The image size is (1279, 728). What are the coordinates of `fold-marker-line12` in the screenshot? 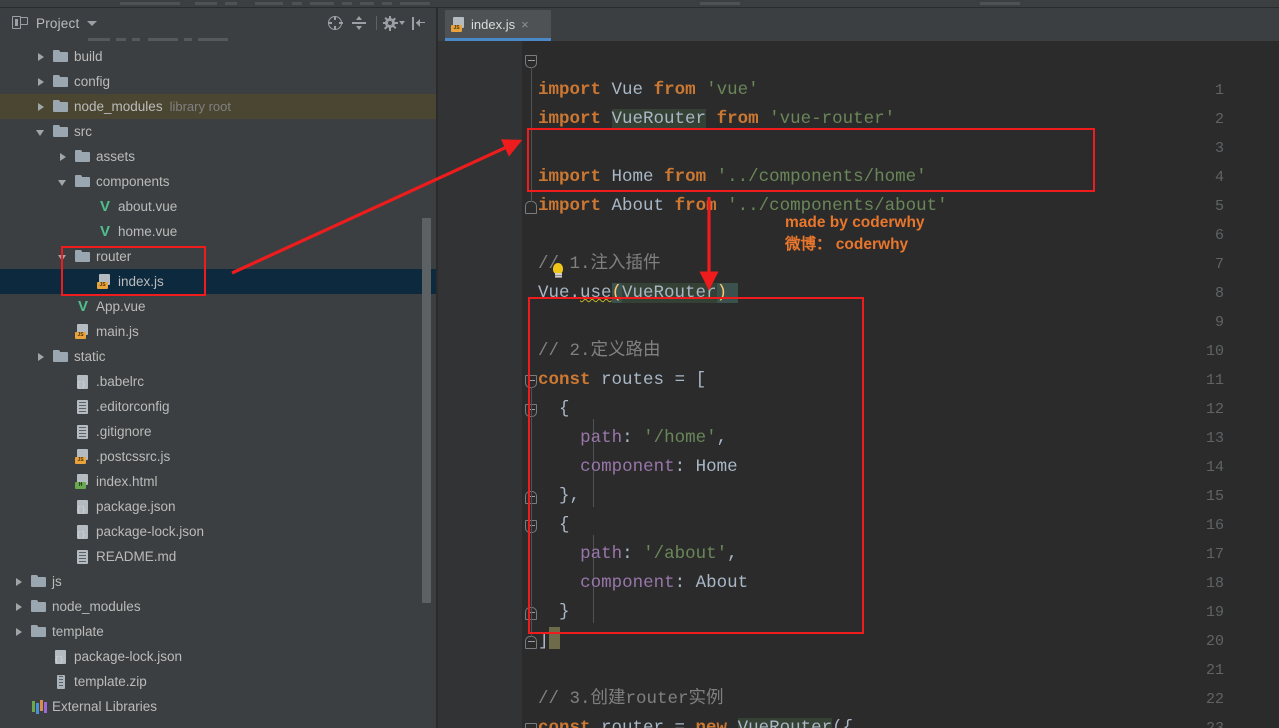 It's located at (532, 411).